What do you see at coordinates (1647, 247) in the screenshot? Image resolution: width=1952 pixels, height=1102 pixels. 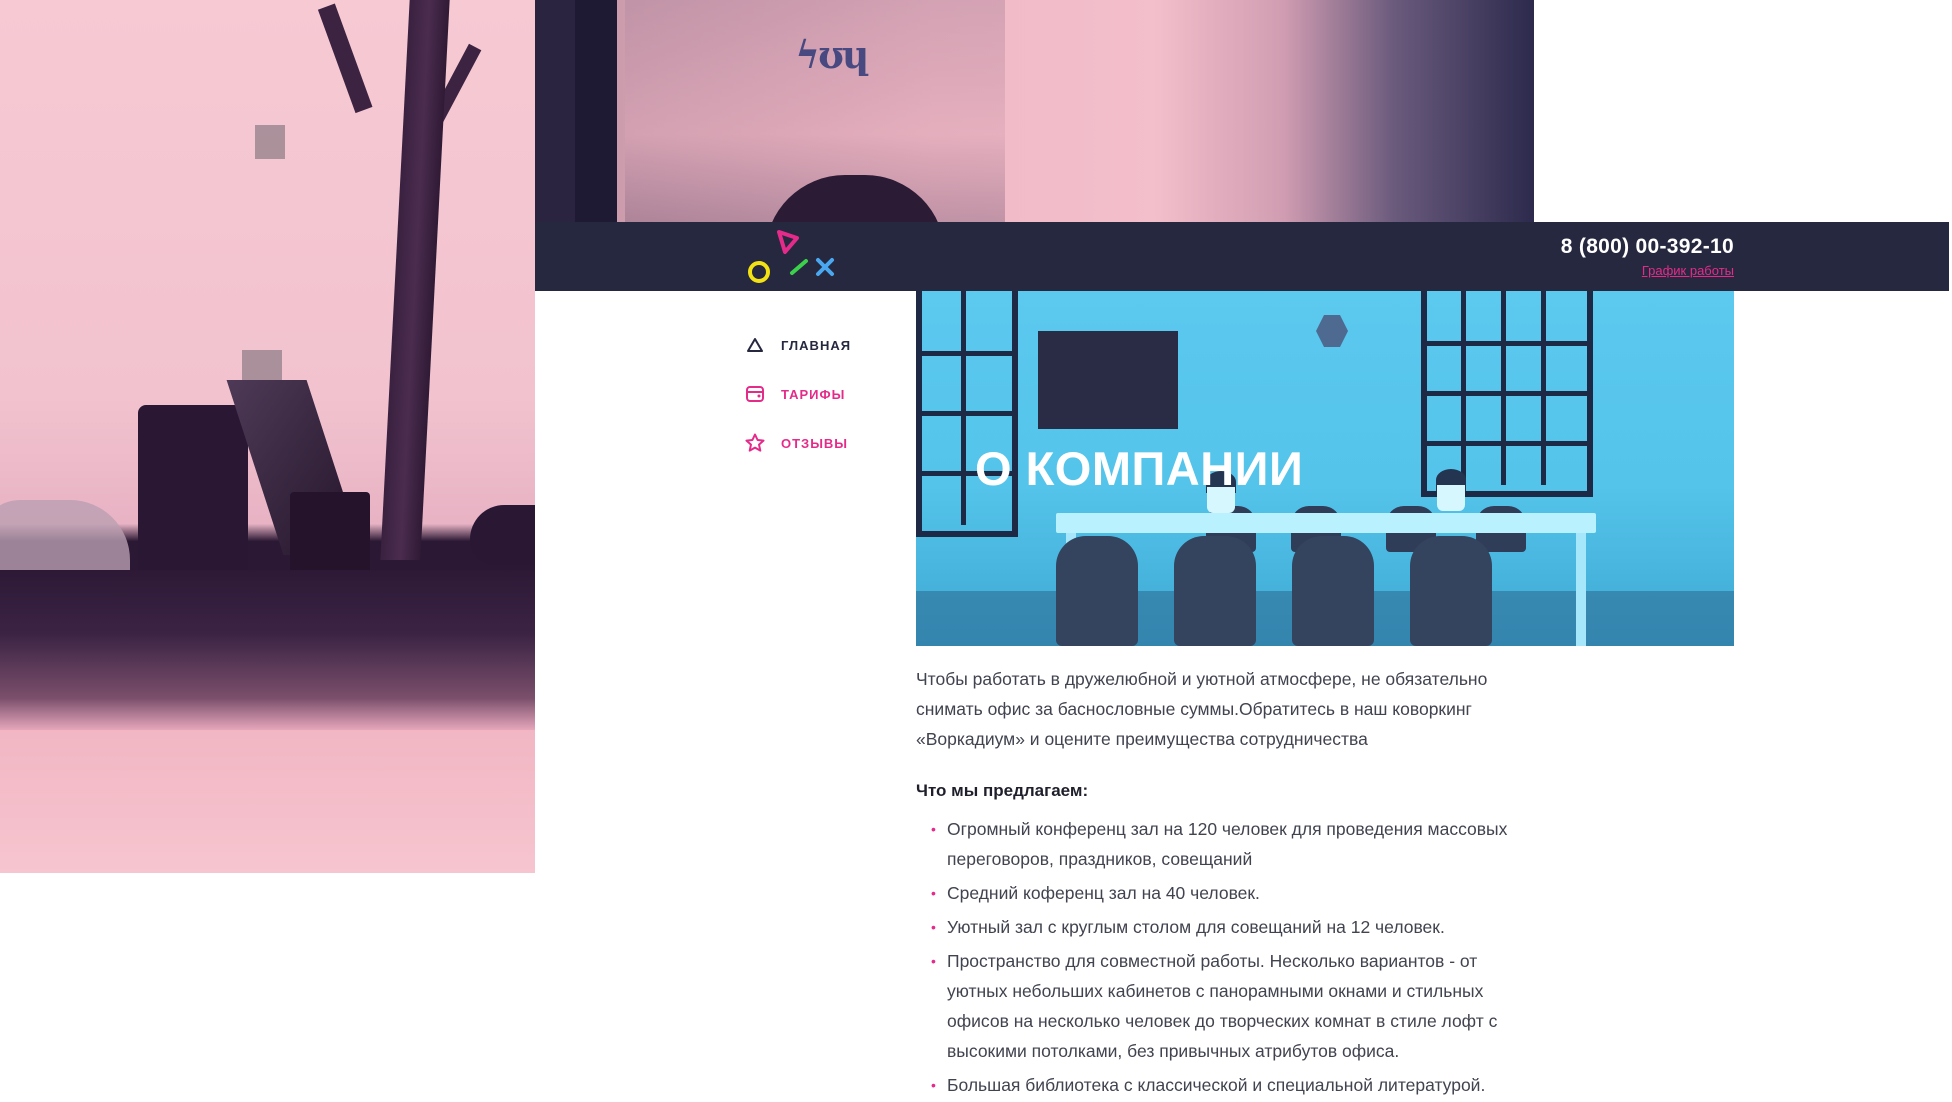 I see `header-phone: 8 (800) 00-392-10` at bounding box center [1647, 247].